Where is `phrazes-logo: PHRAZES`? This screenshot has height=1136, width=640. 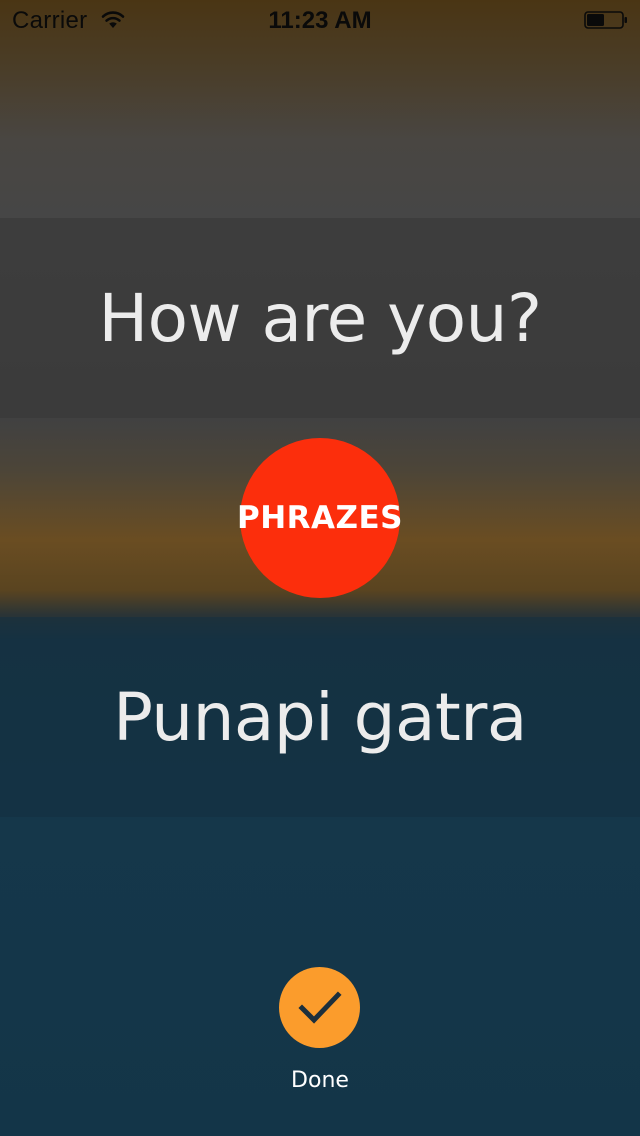
phrazes-logo: PHRAZES is located at coordinates (320, 518).